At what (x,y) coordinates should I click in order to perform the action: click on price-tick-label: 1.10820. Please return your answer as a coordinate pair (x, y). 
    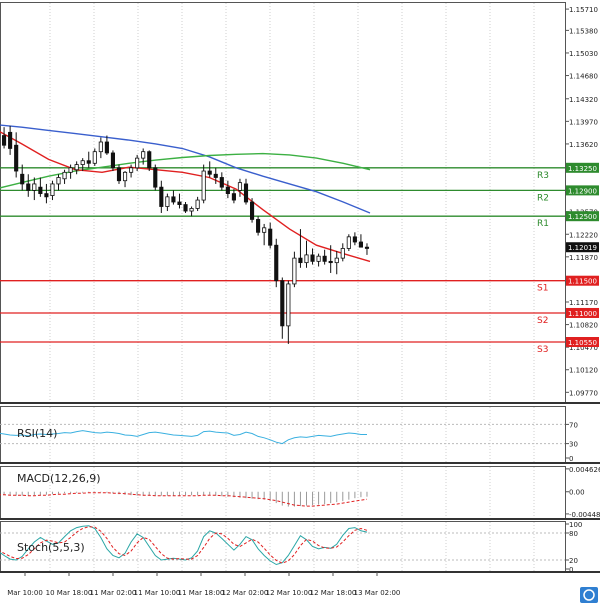
    Looking at the image, I should click on (583, 326).